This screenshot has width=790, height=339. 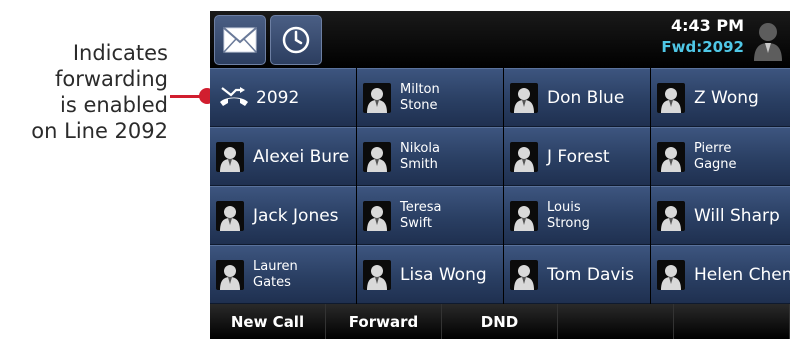 I want to click on key-label-line: Helen Chen, so click(x=742, y=274).